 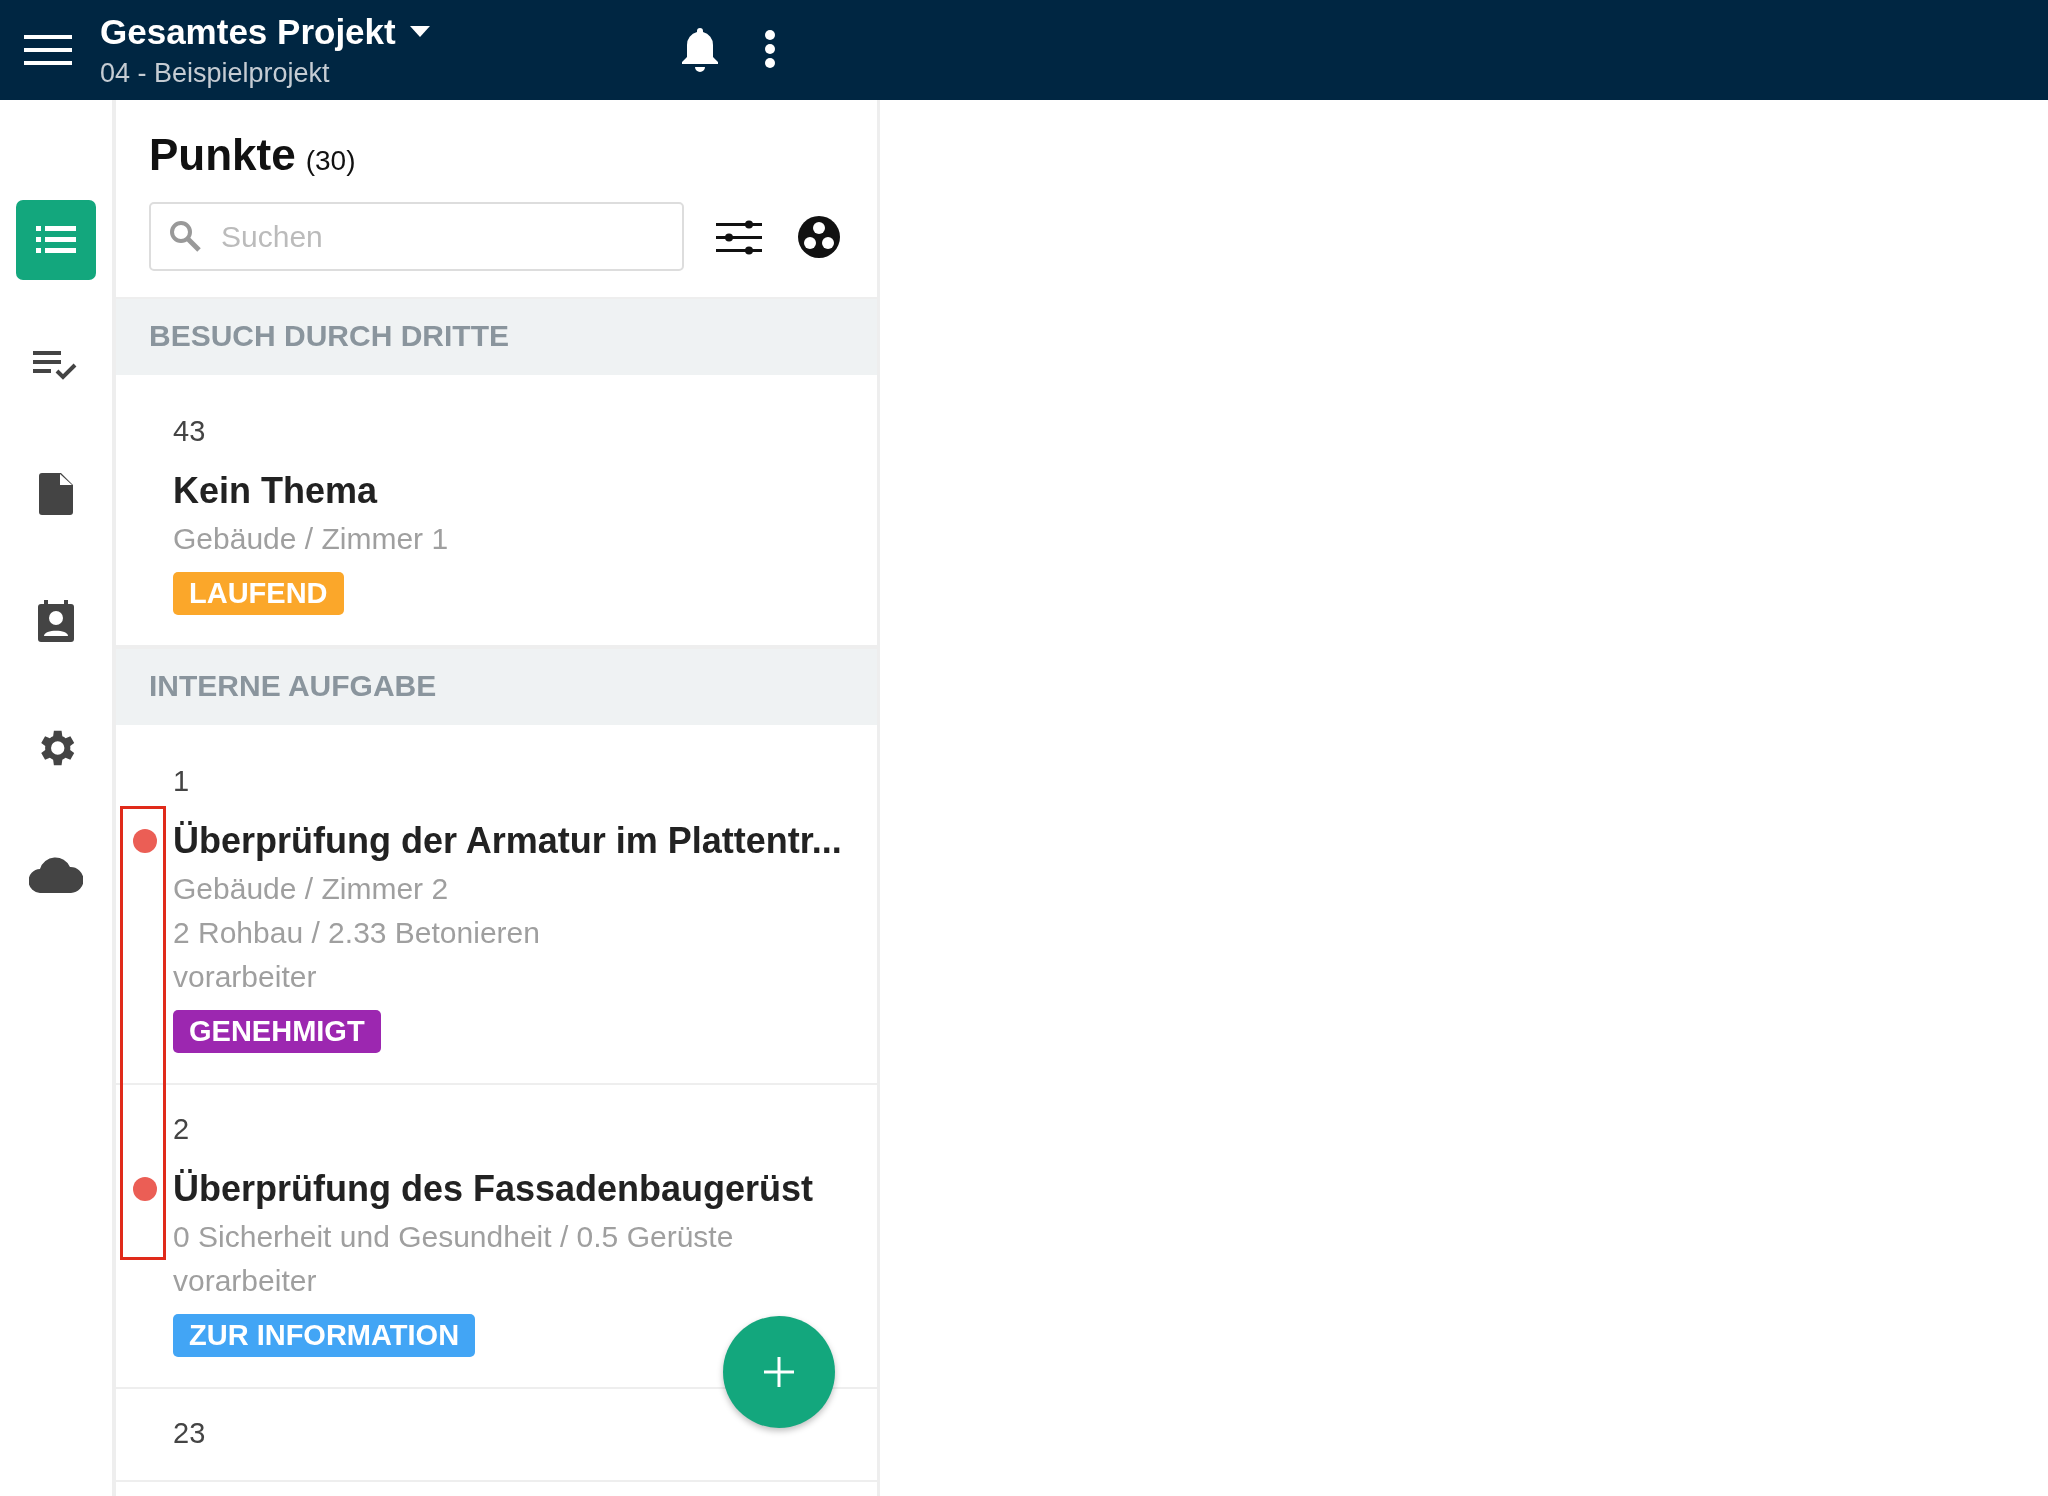 I want to click on point-number: 1, so click(x=181, y=781).